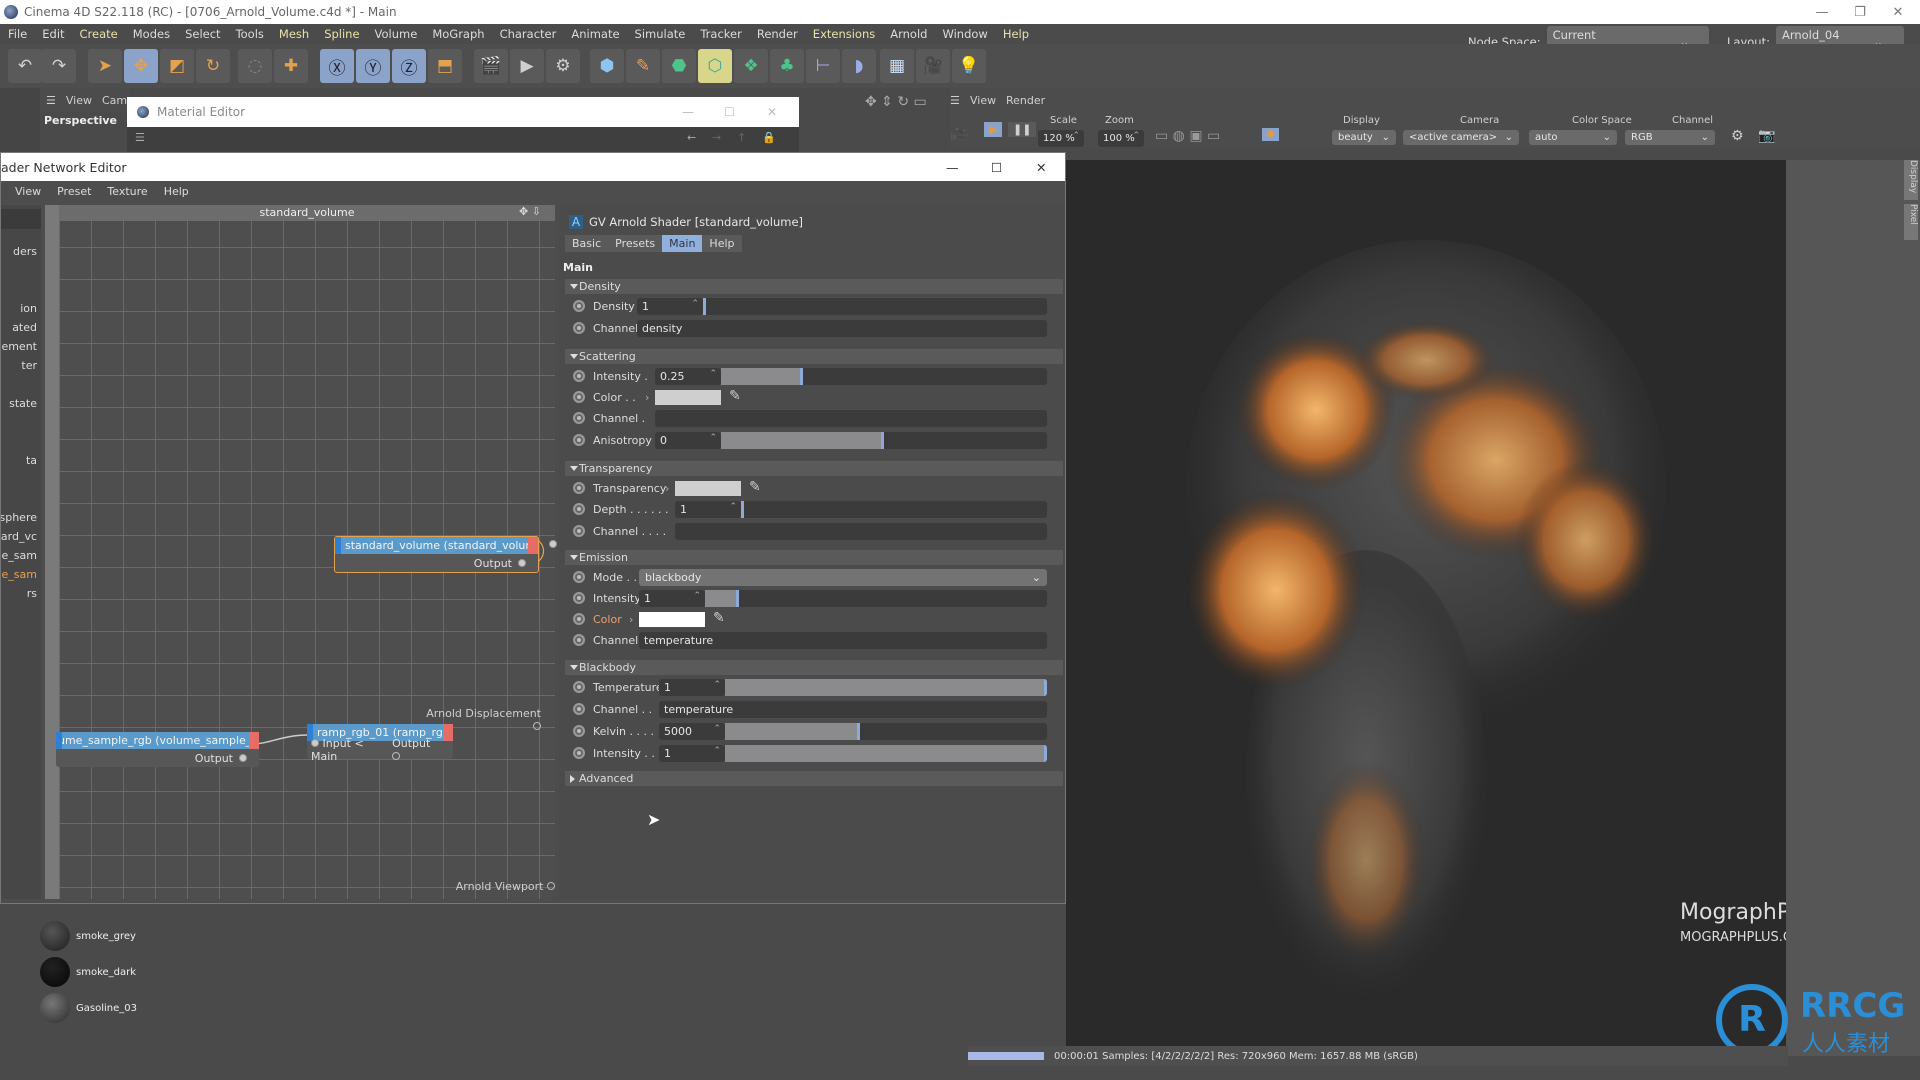 This screenshot has height=1080, width=1920. What do you see at coordinates (177, 66) in the screenshot?
I see `scale-tool-icon: ◩` at bounding box center [177, 66].